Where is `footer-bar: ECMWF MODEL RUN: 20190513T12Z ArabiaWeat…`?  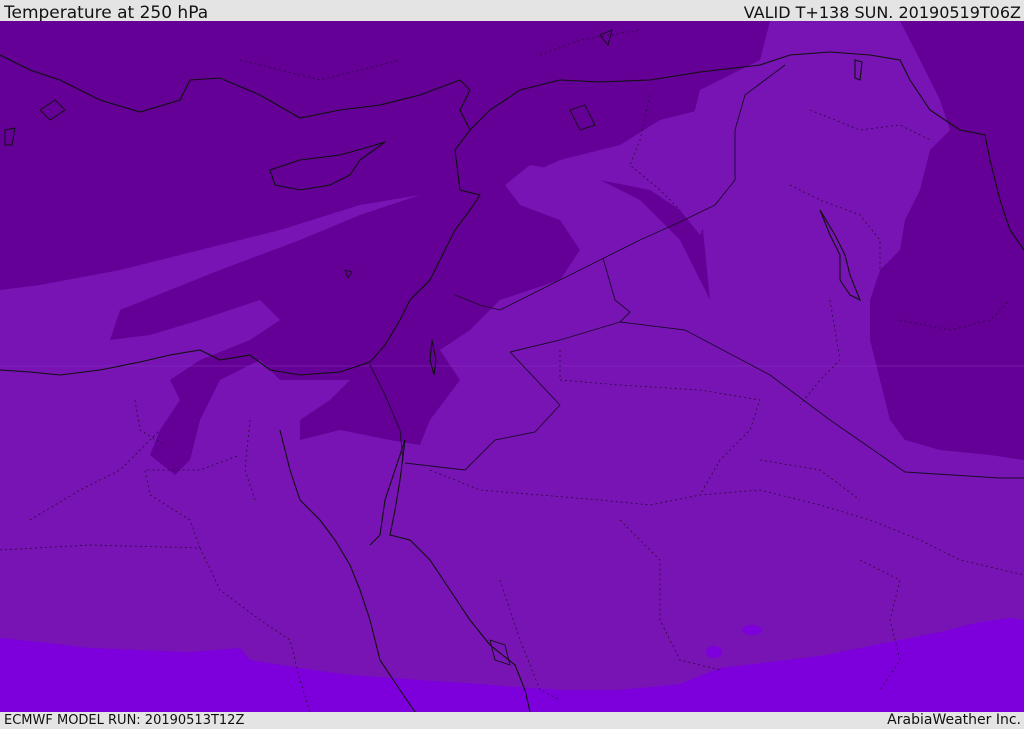
footer-bar: ECMWF MODEL RUN: 20190513T12Z ArabiaWeat… is located at coordinates (512, 720).